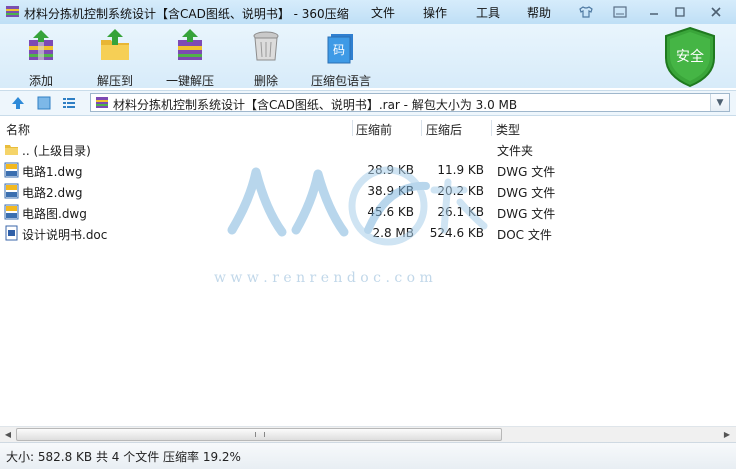  What do you see at coordinates (186, 14) in the screenshot?
I see `window-title: 材料分拣机控制系统设计【含CAD图纸、说明书】 - 360压缩` at bounding box center [186, 14].